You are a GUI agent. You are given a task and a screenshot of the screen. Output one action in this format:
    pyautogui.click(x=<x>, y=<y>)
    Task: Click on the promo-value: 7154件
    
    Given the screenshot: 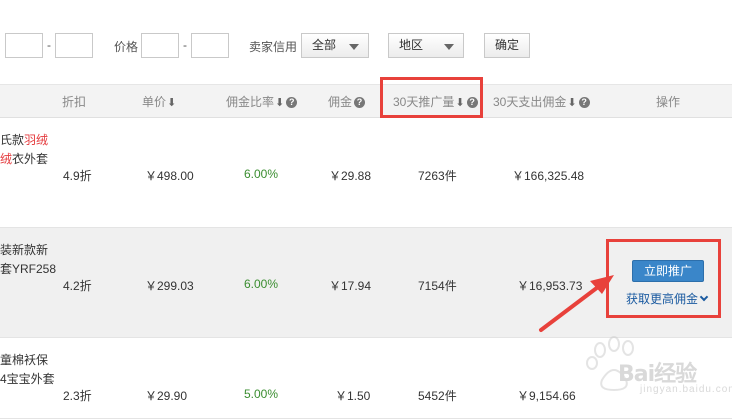 What is the action you would take?
    pyautogui.click(x=437, y=286)
    